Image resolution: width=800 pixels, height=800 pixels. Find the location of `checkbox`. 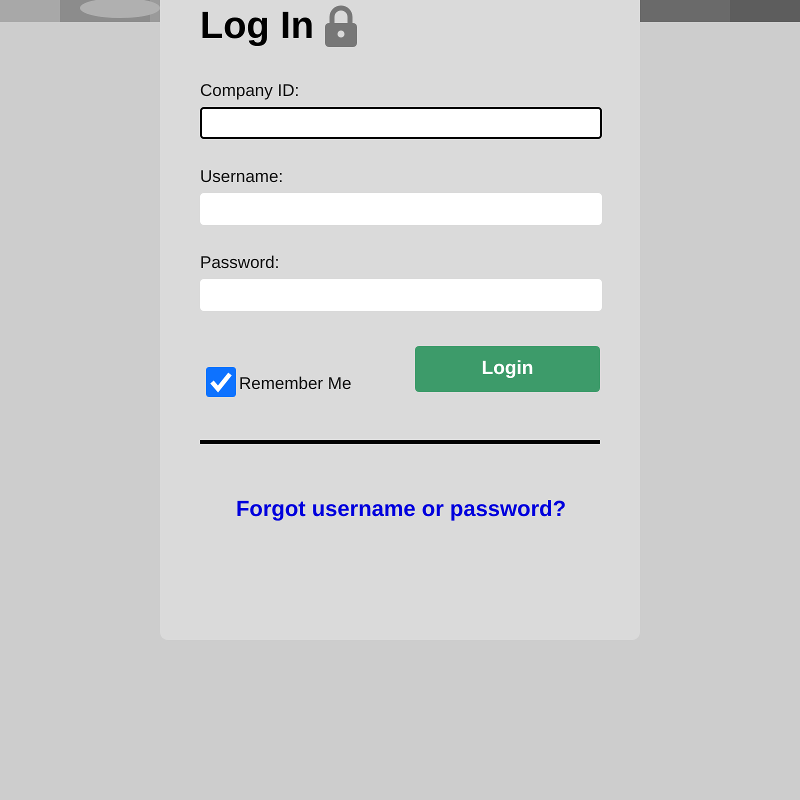

checkbox is located at coordinates (221, 382).